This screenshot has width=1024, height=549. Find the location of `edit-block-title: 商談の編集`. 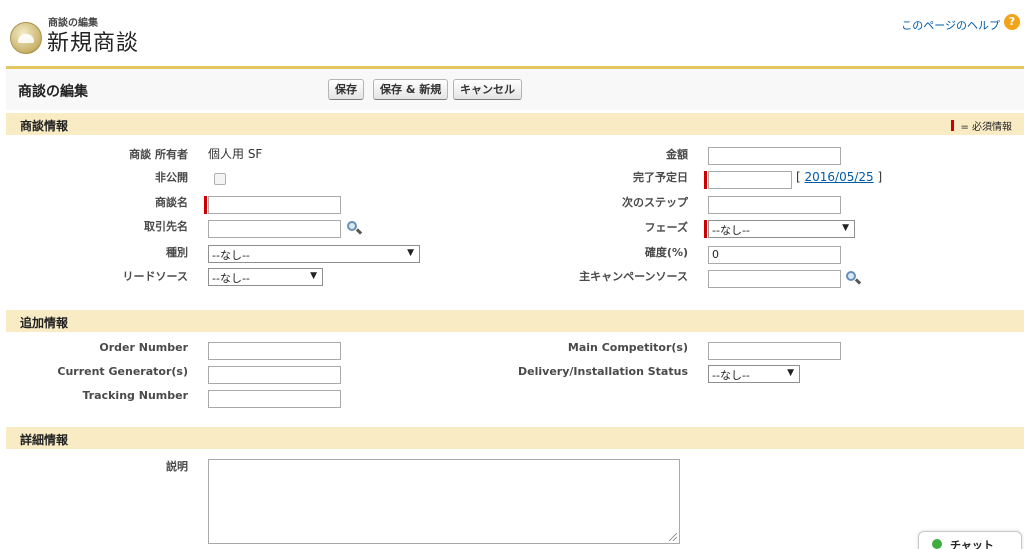

edit-block-title: 商談の編集 is located at coordinates (53, 92).